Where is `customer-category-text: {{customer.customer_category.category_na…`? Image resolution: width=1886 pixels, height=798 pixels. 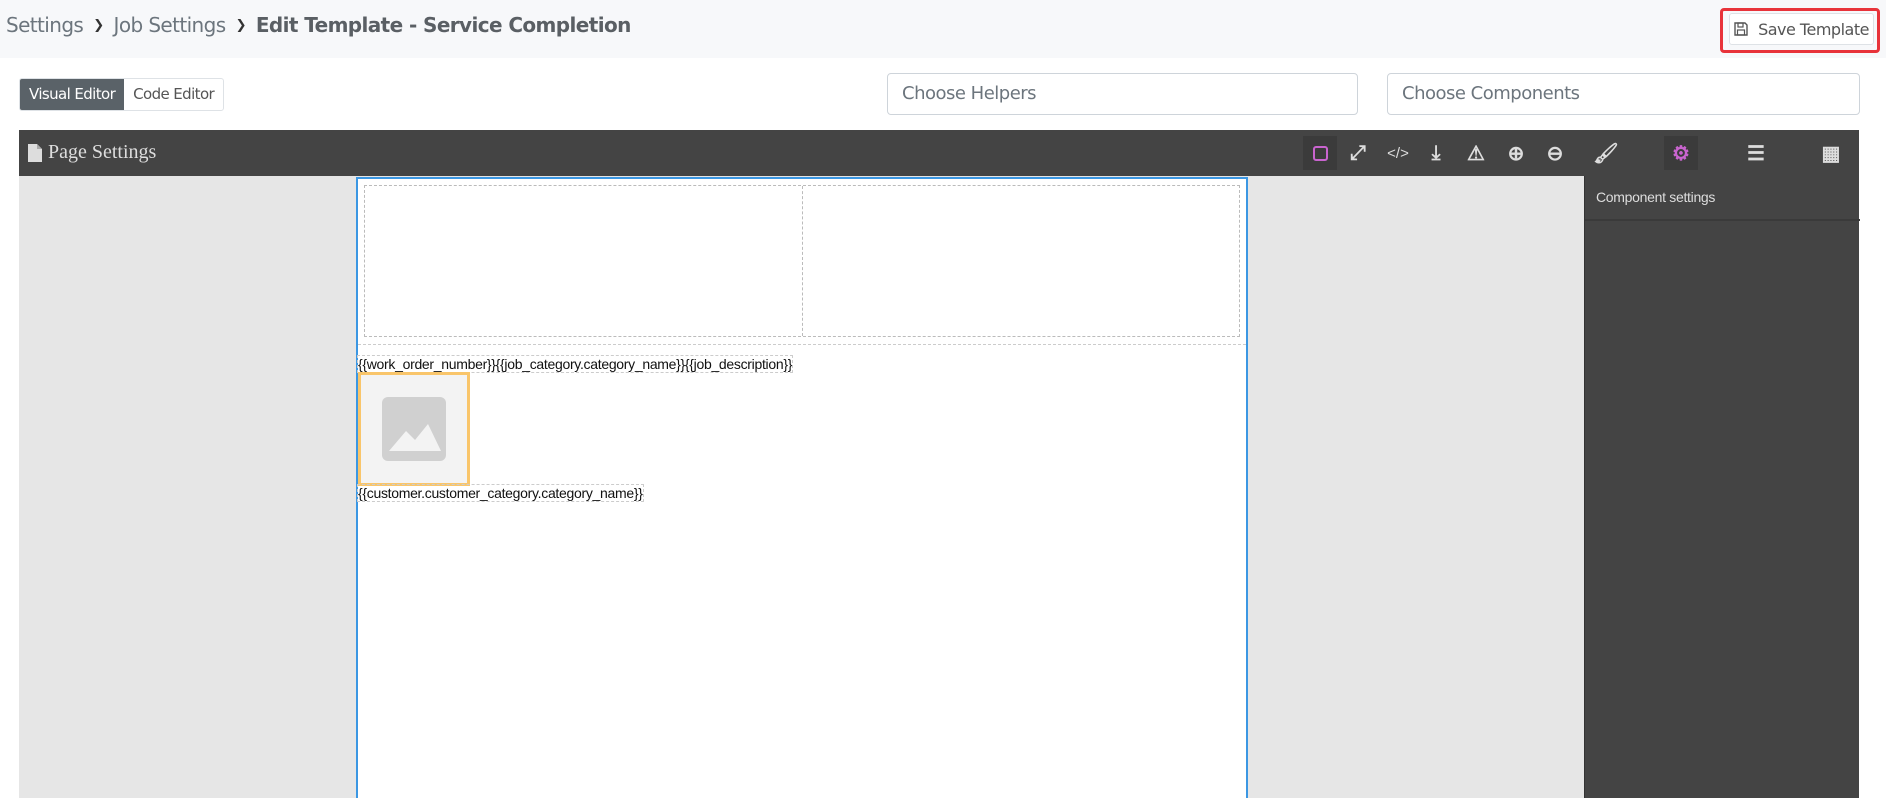
customer-category-text: {{customer.customer_category.category_na… is located at coordinates (500, 493).